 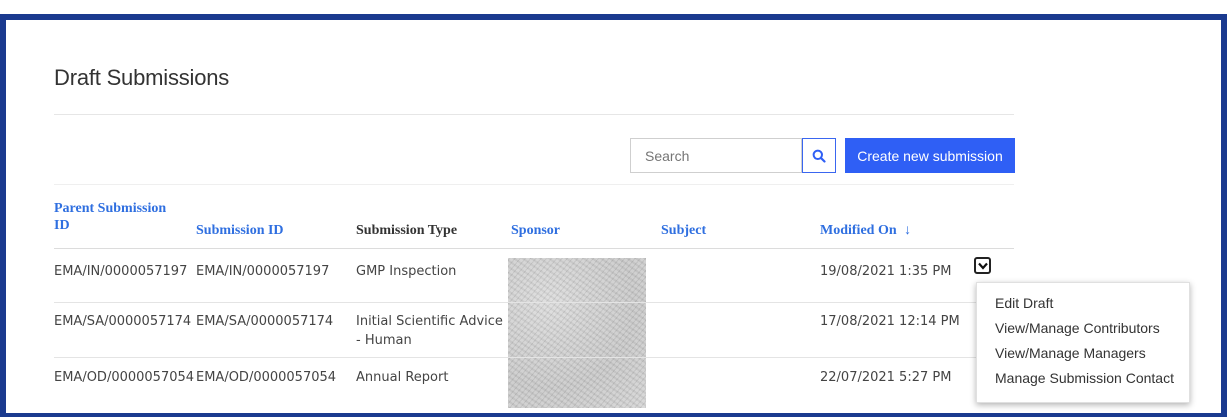 I want to click on search-input, so click(x=716, y=155).